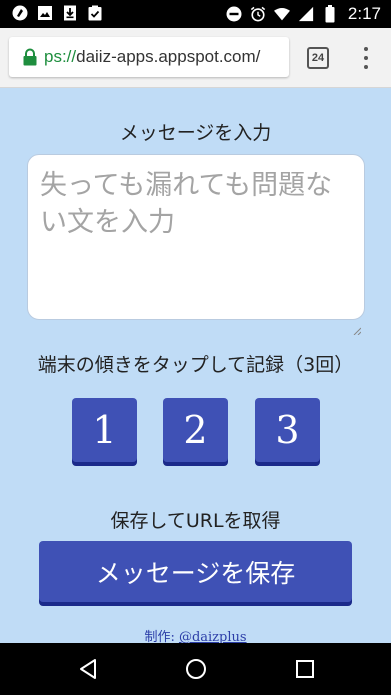 Image resolution: width=391 pixels, height=695 pixels. I want to click on home-icon, so click(196, 669).